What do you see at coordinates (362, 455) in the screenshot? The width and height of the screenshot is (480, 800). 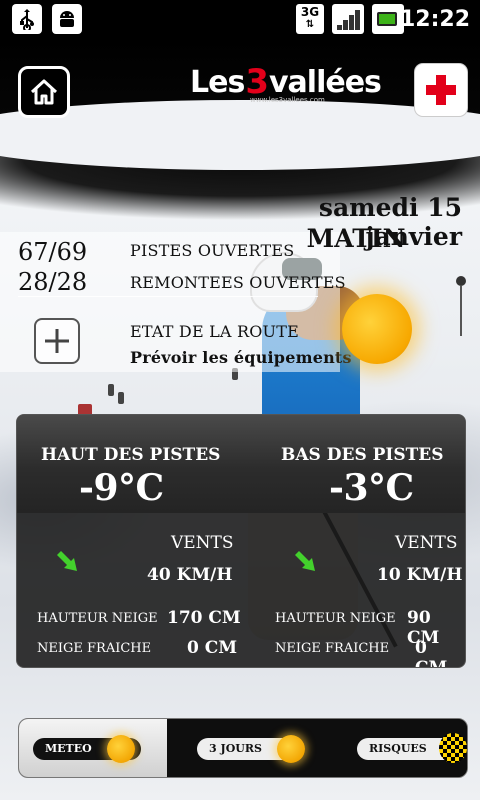 I see `bottom-slopes-title: BAS DES PISTES` at bounding box center [362, 455].